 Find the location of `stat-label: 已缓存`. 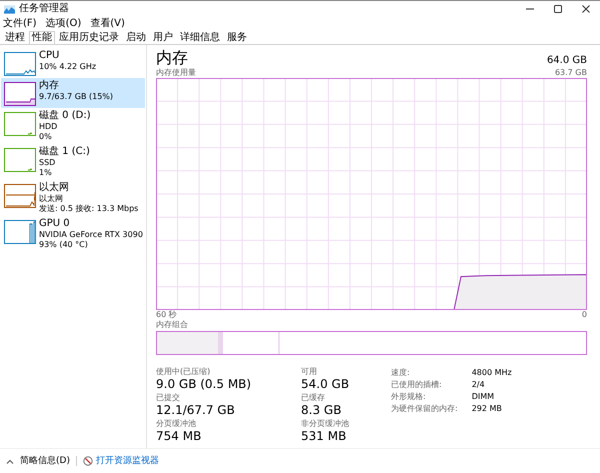

stat-label: 已缓存 is located at coordinates (313, 398).